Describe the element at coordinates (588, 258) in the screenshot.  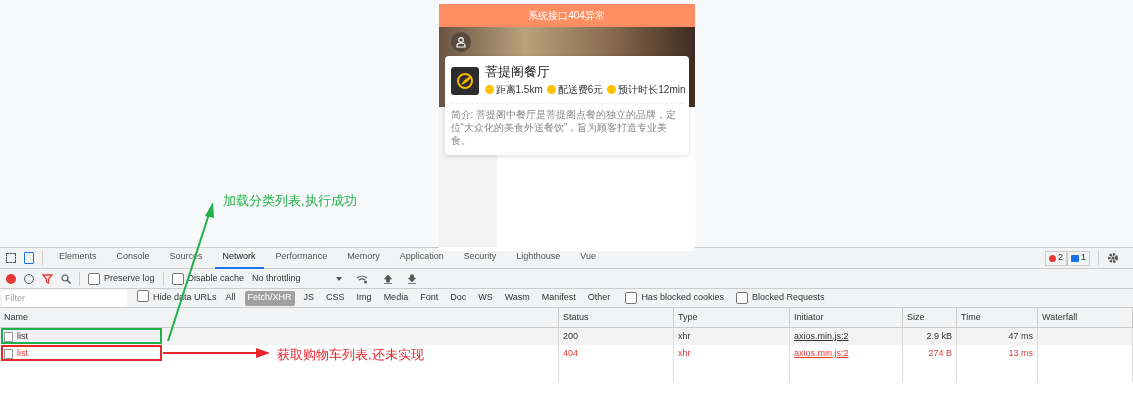
I see `devtools-tab: Vue` at that location.